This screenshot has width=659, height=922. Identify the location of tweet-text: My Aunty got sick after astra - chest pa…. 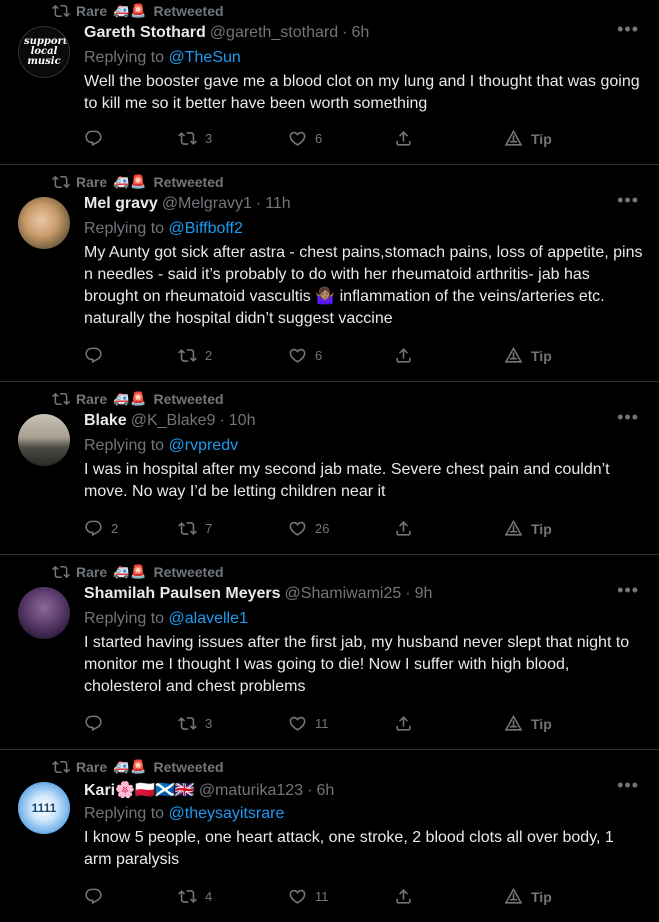
(363, 285).